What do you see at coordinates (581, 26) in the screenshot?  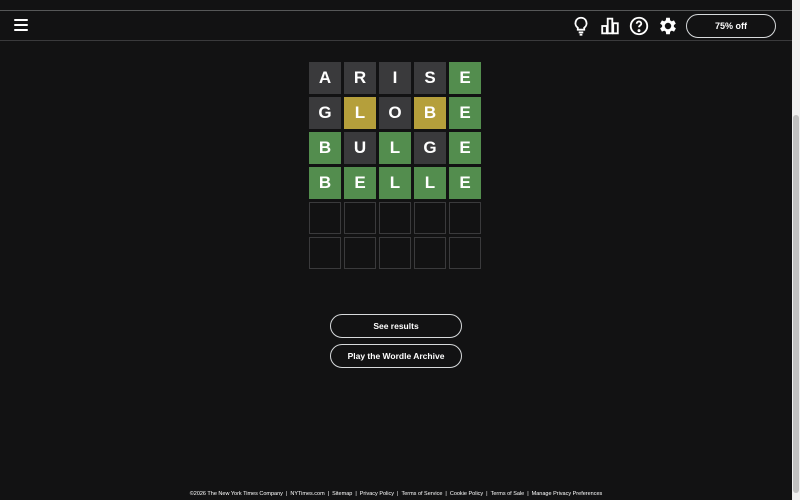 I see `lightbulb-icon` at bounding box center [581, 26].